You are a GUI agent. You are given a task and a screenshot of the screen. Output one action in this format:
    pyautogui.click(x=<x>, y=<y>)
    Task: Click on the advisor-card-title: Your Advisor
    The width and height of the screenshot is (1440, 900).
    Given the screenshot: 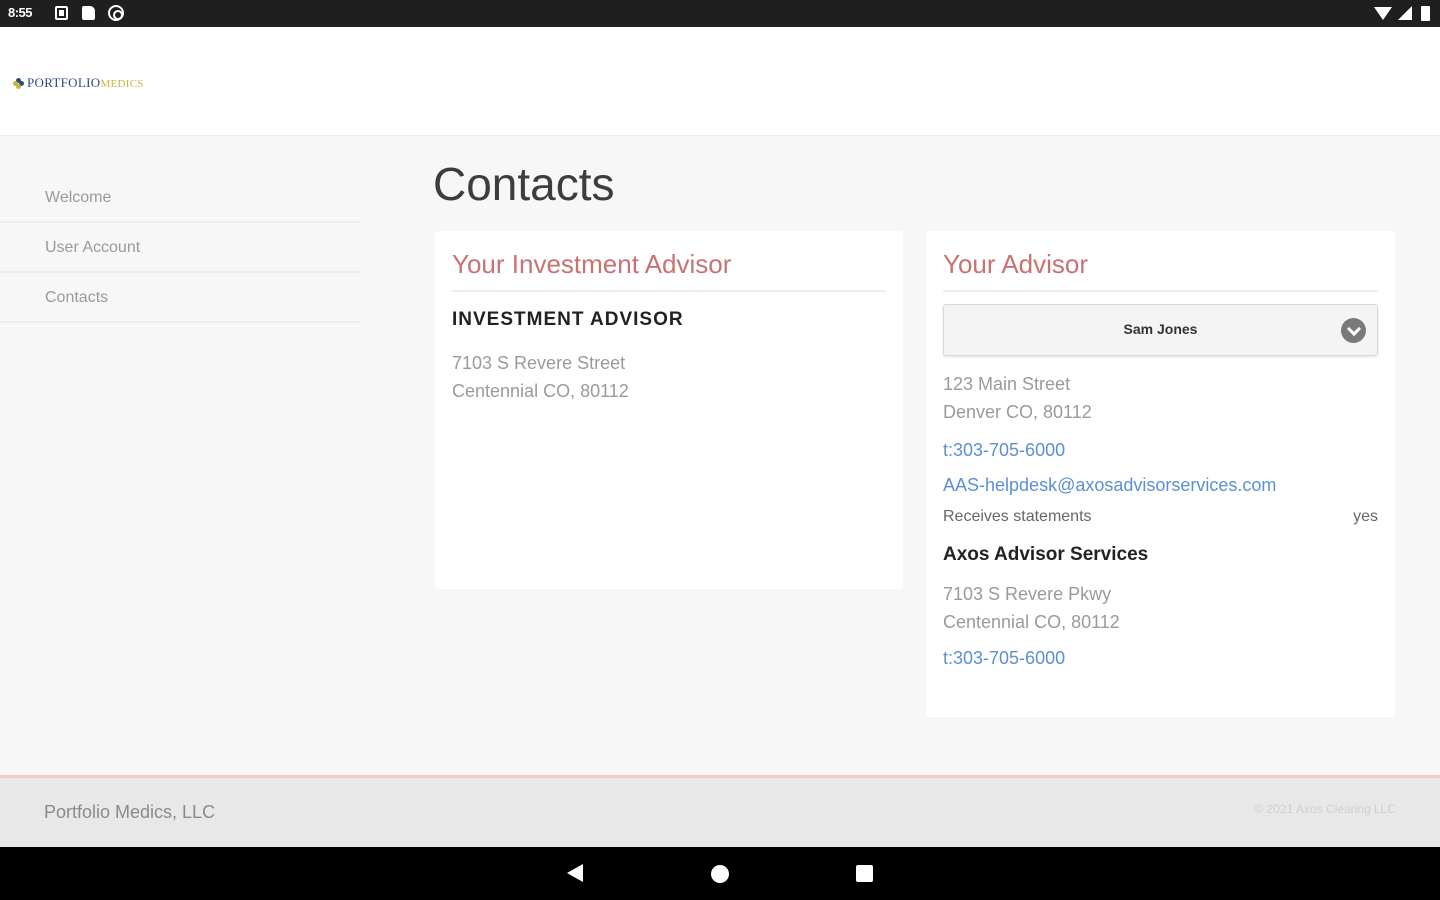 What is the action you would take?
    pyautogui.click(x=1160, y=270)
    